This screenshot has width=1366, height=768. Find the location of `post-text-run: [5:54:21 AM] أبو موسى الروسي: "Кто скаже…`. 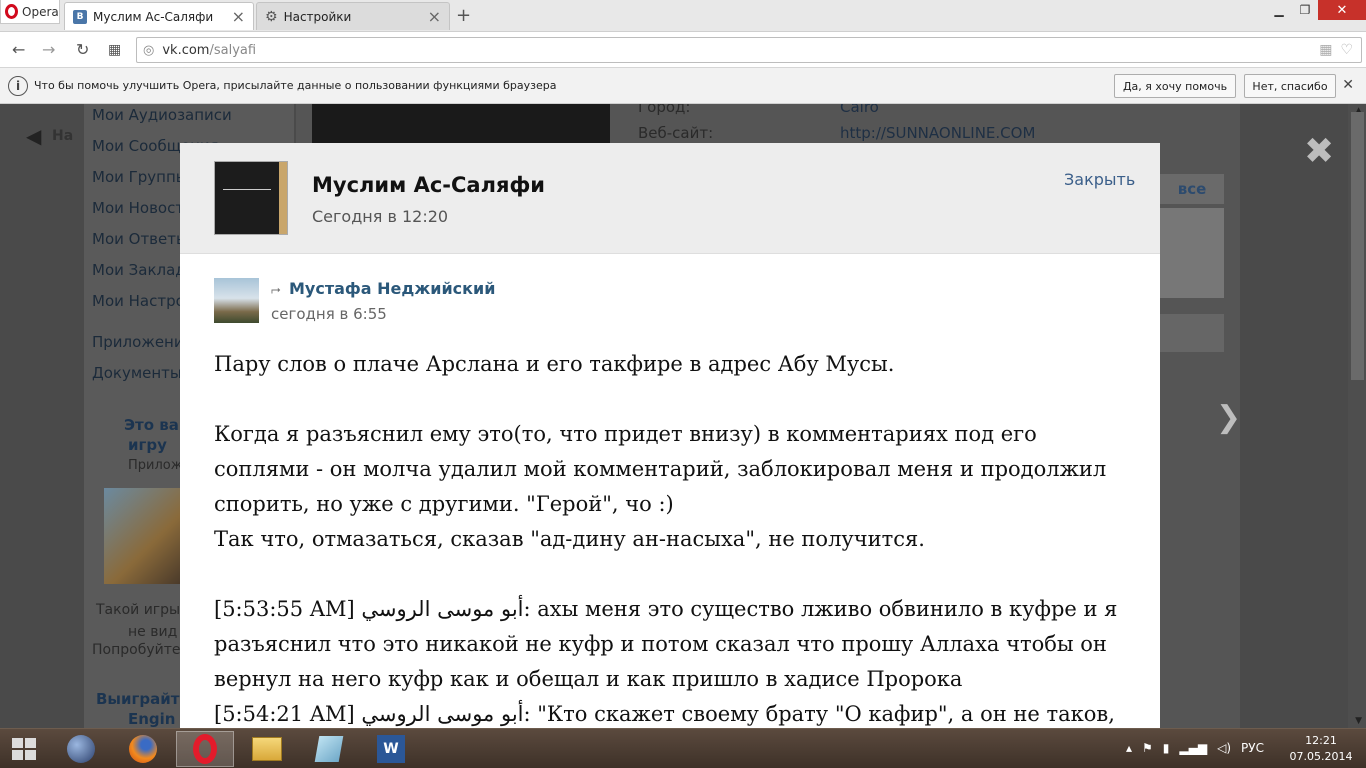

post-text-run: [5:54:21 AM] أبو موسى الروسي: "Кто скаже… is located at coordinates (664, 714).